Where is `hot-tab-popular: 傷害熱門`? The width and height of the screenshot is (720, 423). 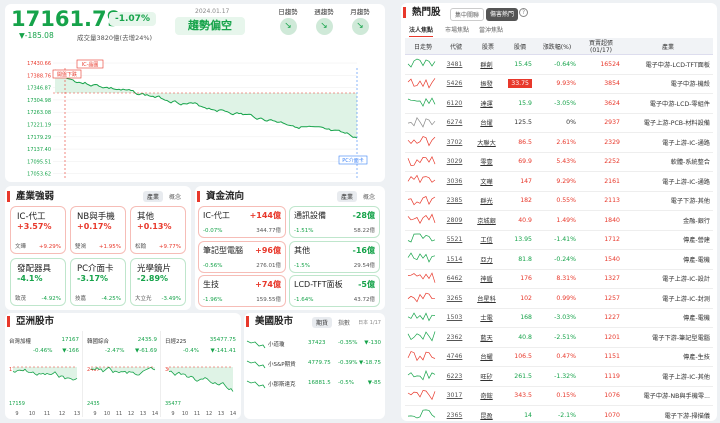 hot-tab-popular: 傷害熱門 is located at coordinates (502, 14).